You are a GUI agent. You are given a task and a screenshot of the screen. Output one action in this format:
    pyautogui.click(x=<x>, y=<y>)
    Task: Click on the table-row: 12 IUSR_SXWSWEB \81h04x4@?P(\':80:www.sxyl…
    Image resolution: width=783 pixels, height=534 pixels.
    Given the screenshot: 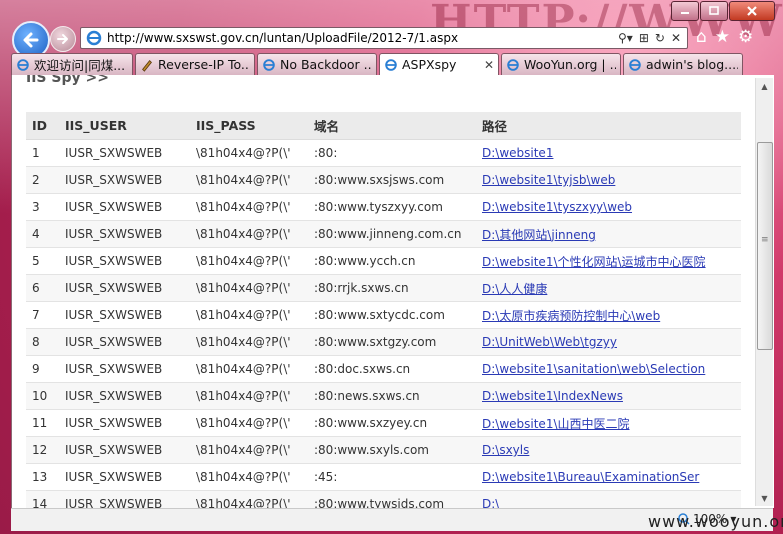 What is the action you would take?
    pyautogui.click(x=383, y=450)
    